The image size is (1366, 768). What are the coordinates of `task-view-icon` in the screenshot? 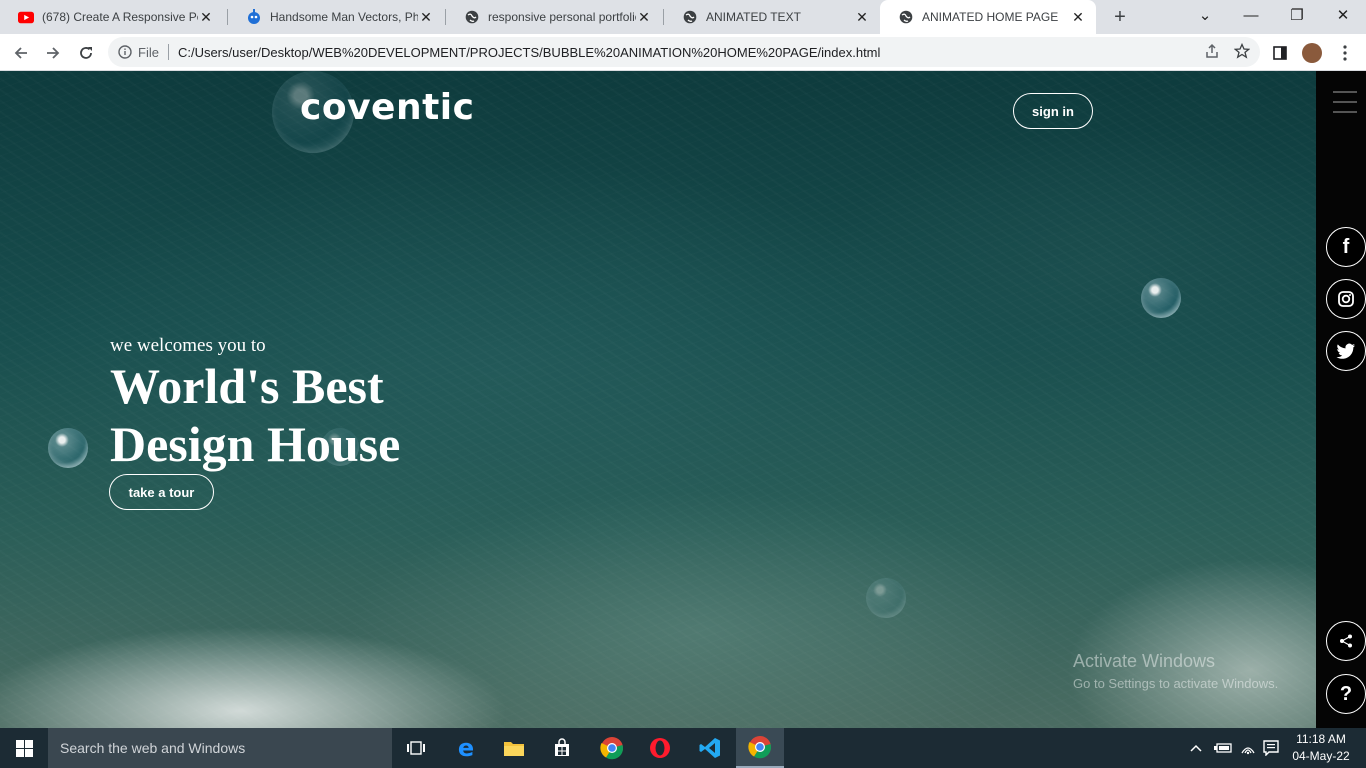 It's located at (416, 748).